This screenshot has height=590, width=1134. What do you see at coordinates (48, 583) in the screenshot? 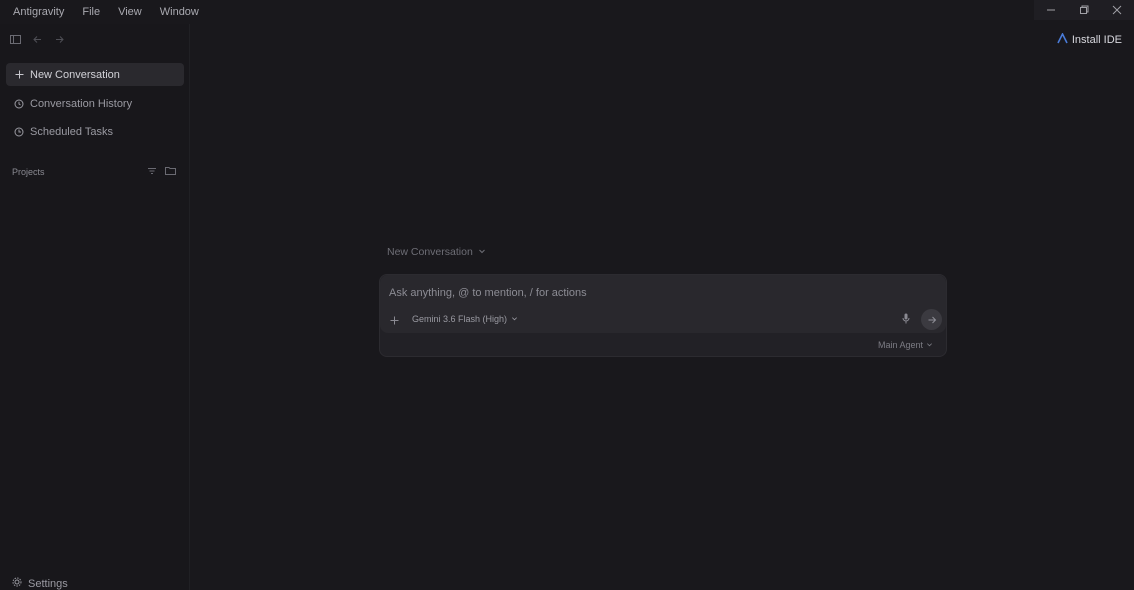
I see `settings-label: Settings` at bounding box center [48, 583].